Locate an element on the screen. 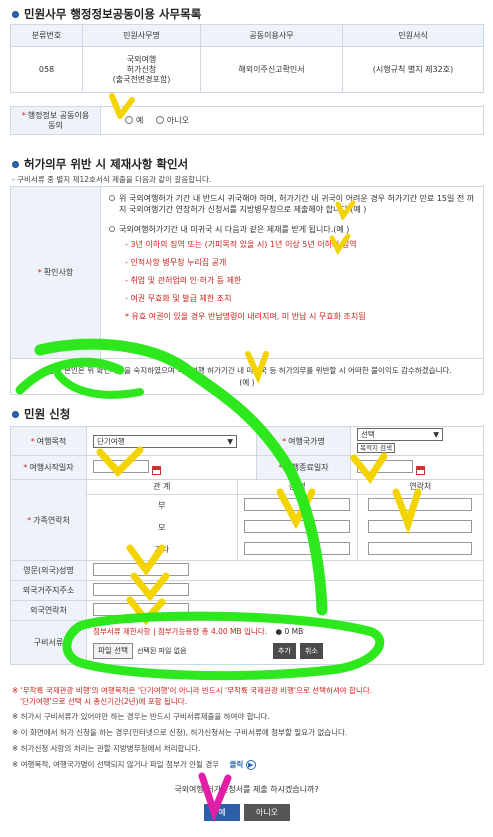 This screenshot has height=837, width=493. consent-yes-radio: 예 is located at coordinates (134, 120).